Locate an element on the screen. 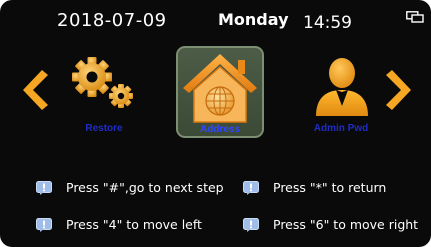 This screenshot has width=431, height=247. gears-icon is located at coordinates (102, 82).